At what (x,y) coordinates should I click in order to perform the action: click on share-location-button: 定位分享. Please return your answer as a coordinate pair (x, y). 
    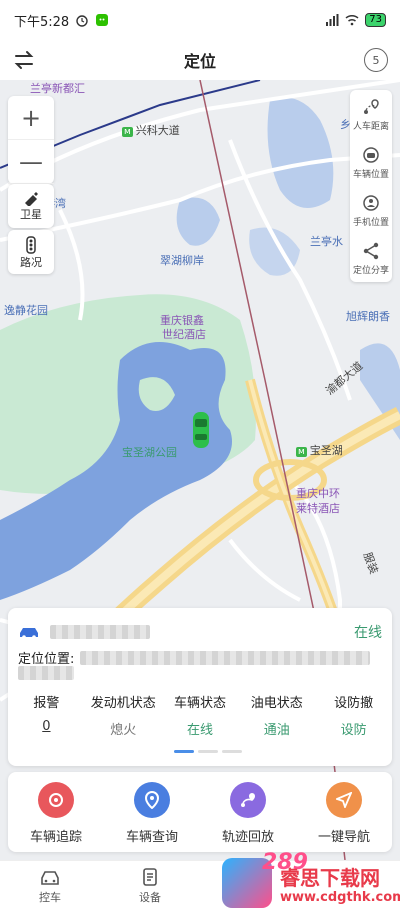
    Looking at the image, I should click on (371, 258).